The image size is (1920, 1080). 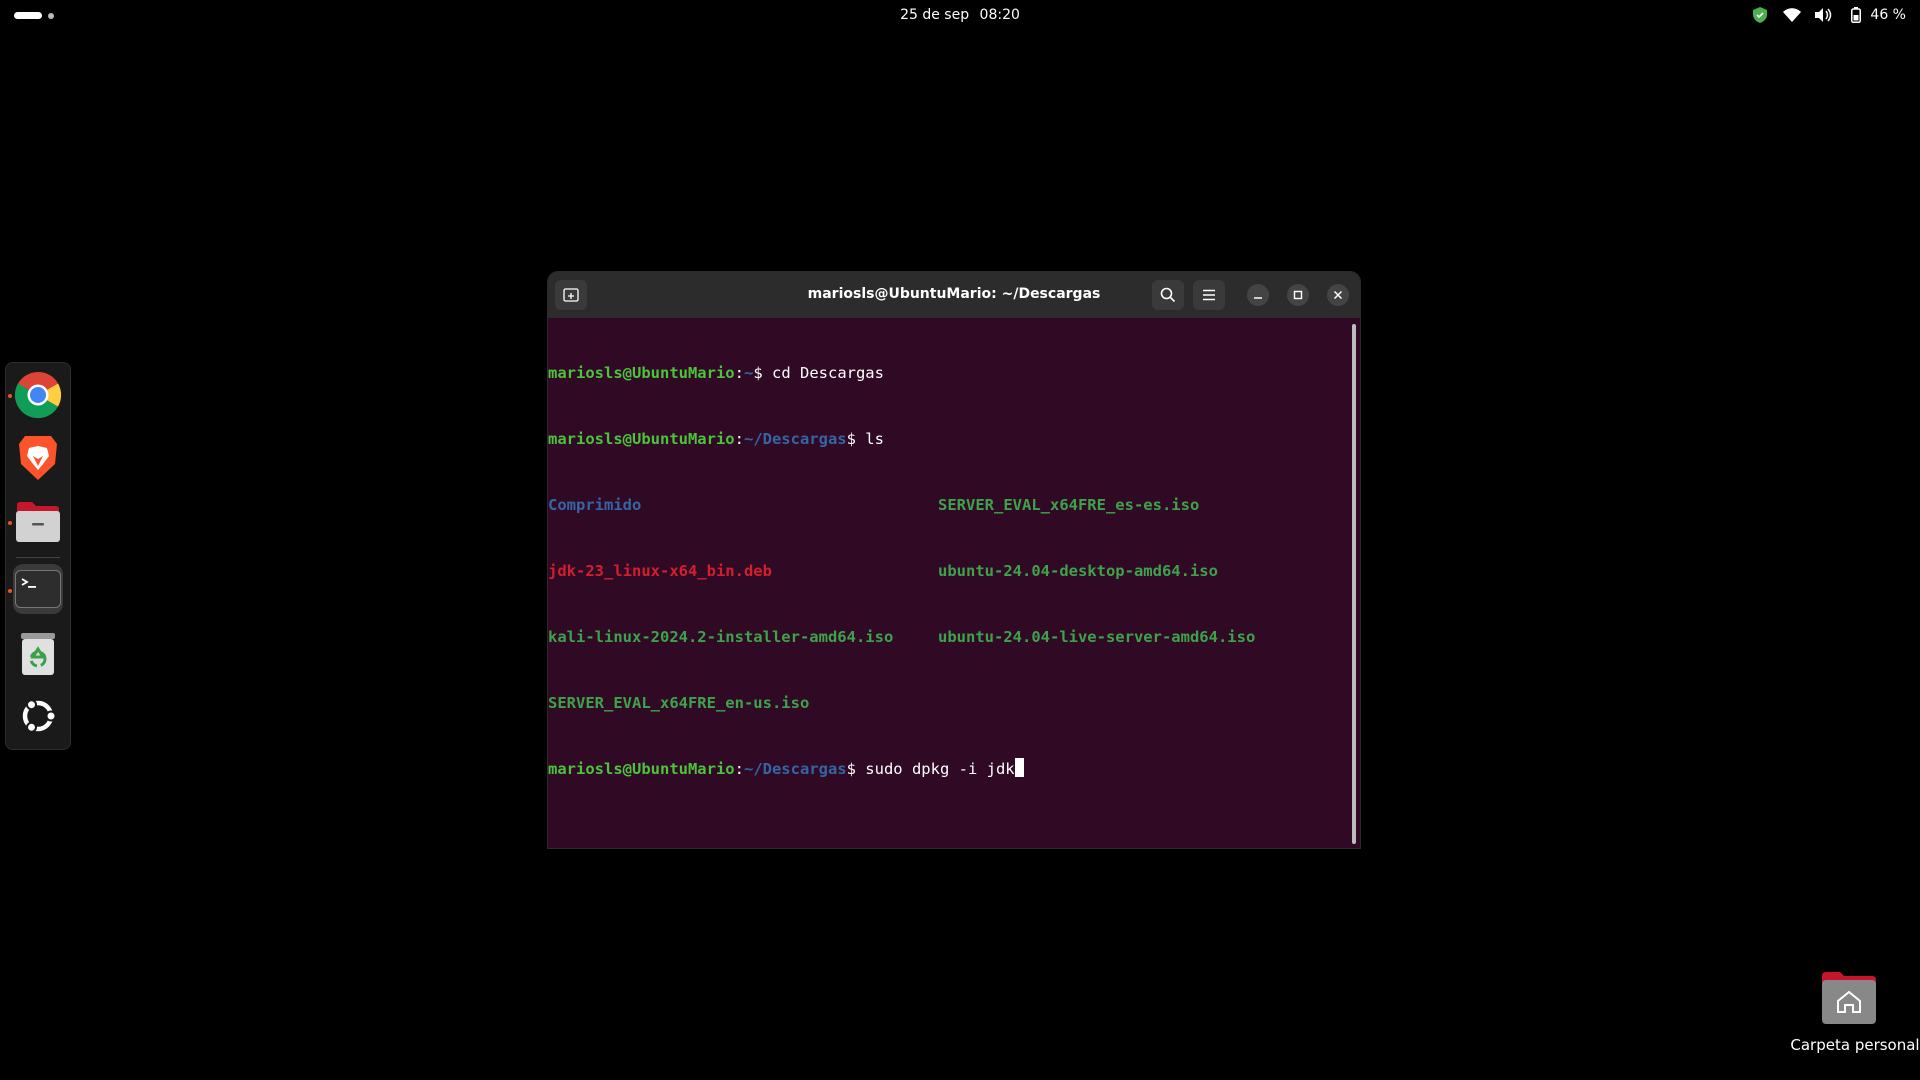 I want to click on terminal-icon, so click(x=38, y=589).